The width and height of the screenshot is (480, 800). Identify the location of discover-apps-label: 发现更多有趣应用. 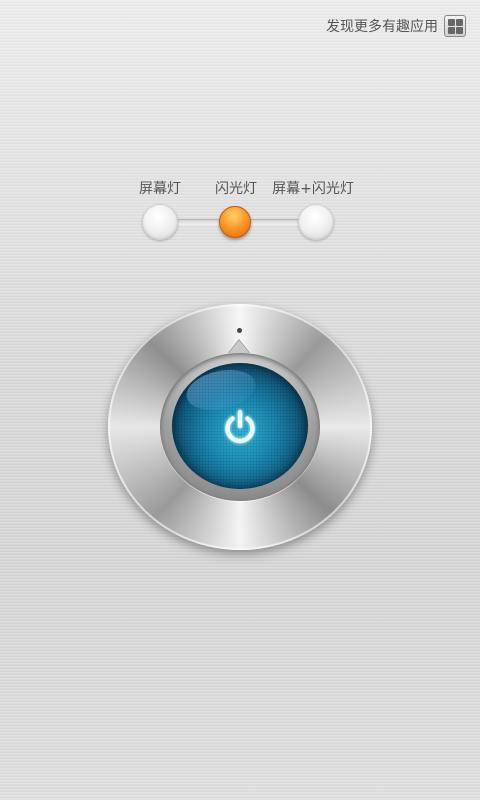
(382, 27).